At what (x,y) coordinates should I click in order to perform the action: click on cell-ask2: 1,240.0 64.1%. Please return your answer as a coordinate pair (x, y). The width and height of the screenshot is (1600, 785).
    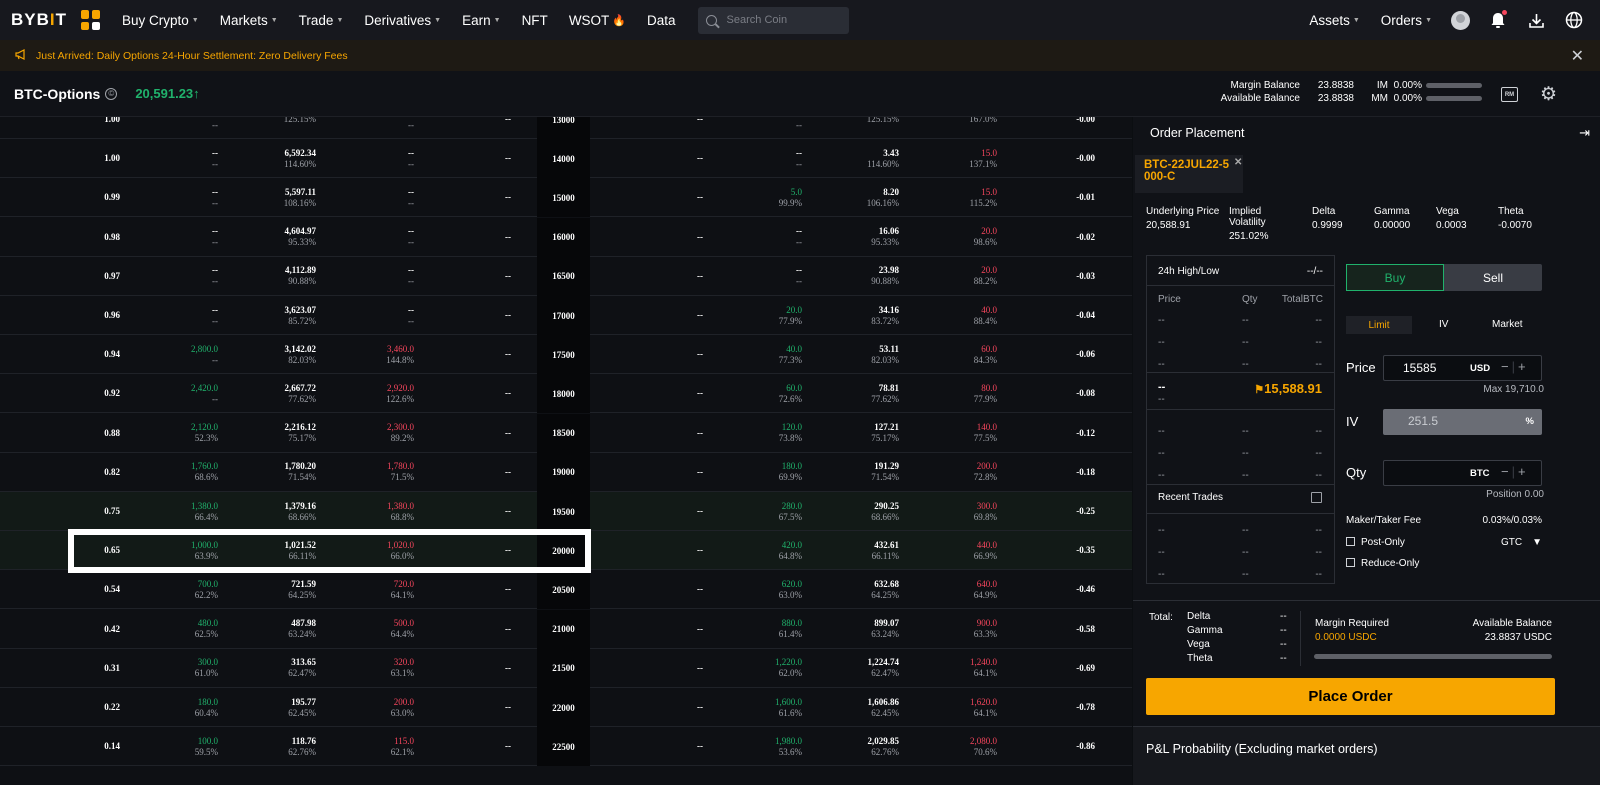
    Looking at the image, I should click on (952, 668).